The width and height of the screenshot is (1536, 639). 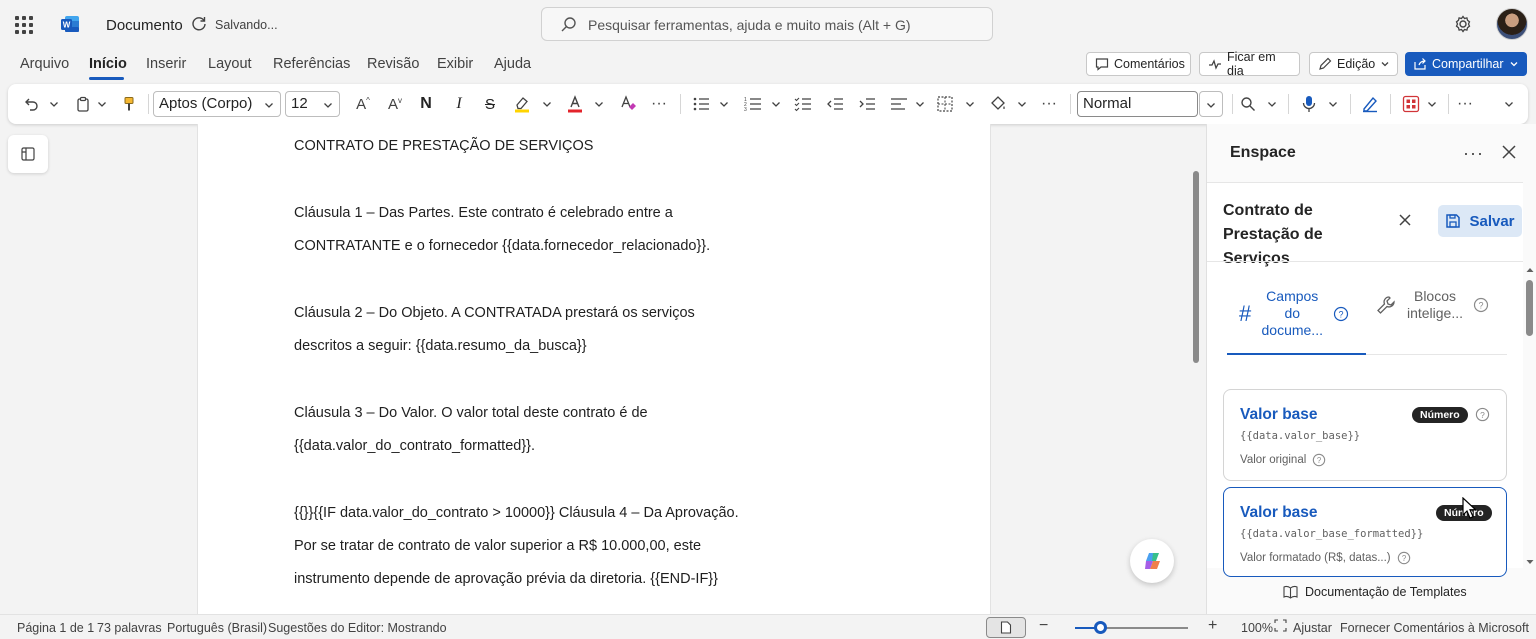 What do you see at coordinates (1509, 152) in the screenshot?
I see `pane-close-icon` at bounding box center [1509, 152].